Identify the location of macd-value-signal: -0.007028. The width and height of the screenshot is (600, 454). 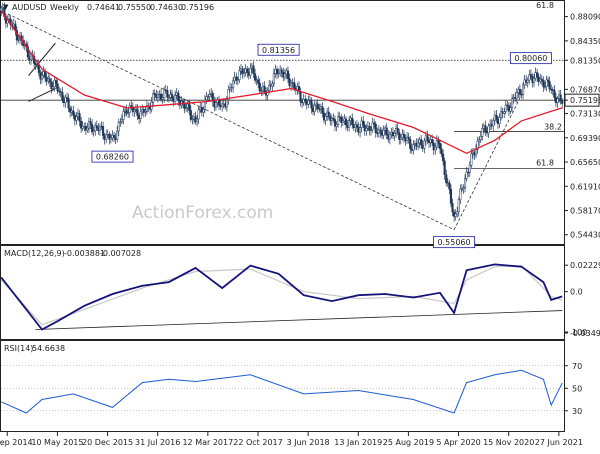
(120, 253).